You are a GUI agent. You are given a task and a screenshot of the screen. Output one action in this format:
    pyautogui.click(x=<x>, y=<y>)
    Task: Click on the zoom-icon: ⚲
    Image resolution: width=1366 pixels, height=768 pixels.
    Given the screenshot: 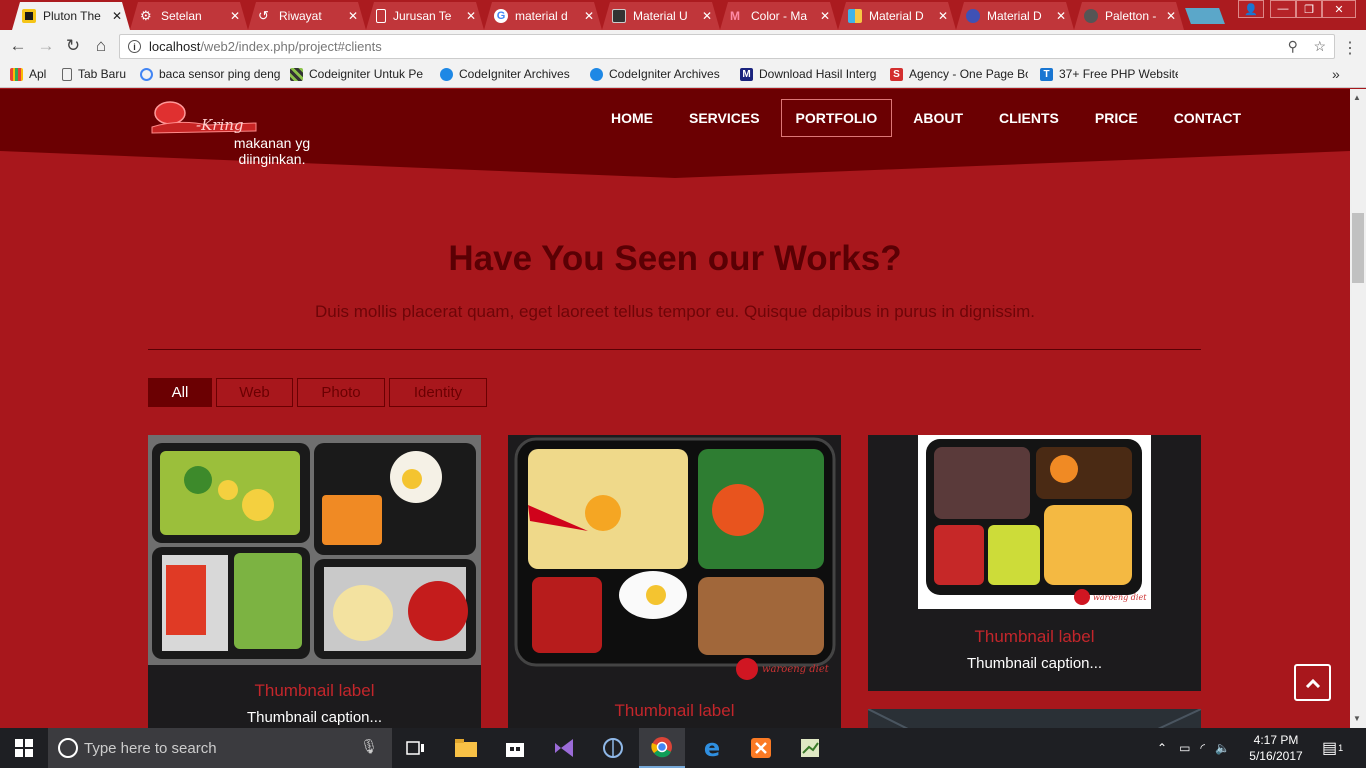 What is the action you would take?
    pyautogui.click(x=1293, y=46)
    